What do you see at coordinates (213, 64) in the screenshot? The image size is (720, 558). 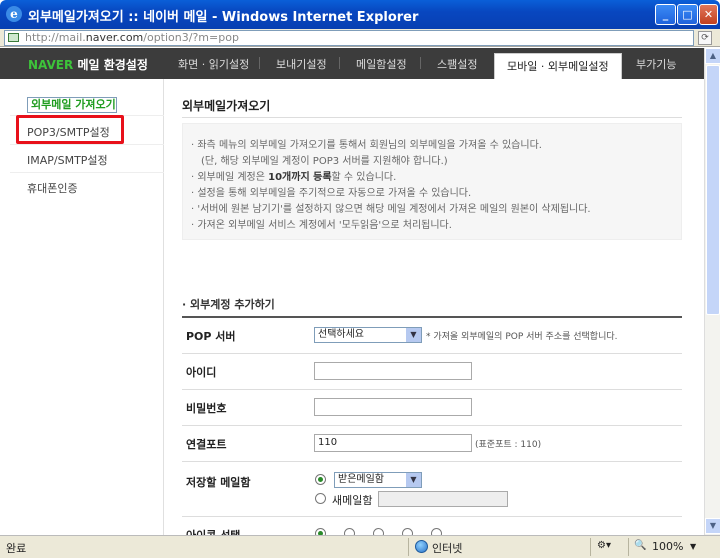 I see `tab-display-read: 화면 · 읽기설정` at bounding box center [213, 64].